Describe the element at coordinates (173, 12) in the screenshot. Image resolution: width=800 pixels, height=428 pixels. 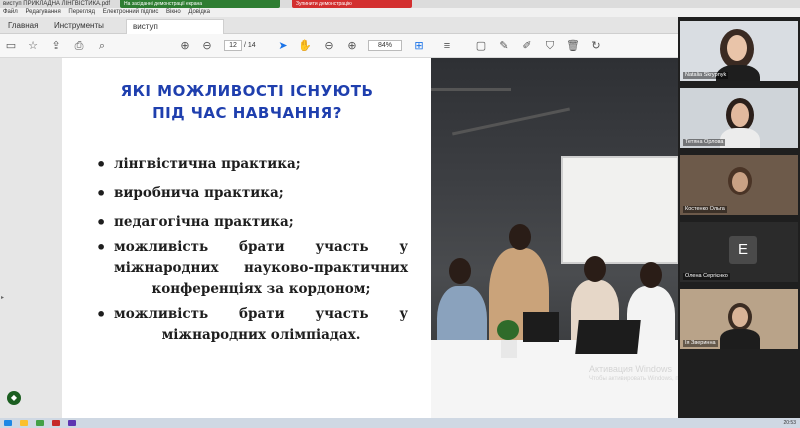
I see `menu-window: Вікно` at that location.